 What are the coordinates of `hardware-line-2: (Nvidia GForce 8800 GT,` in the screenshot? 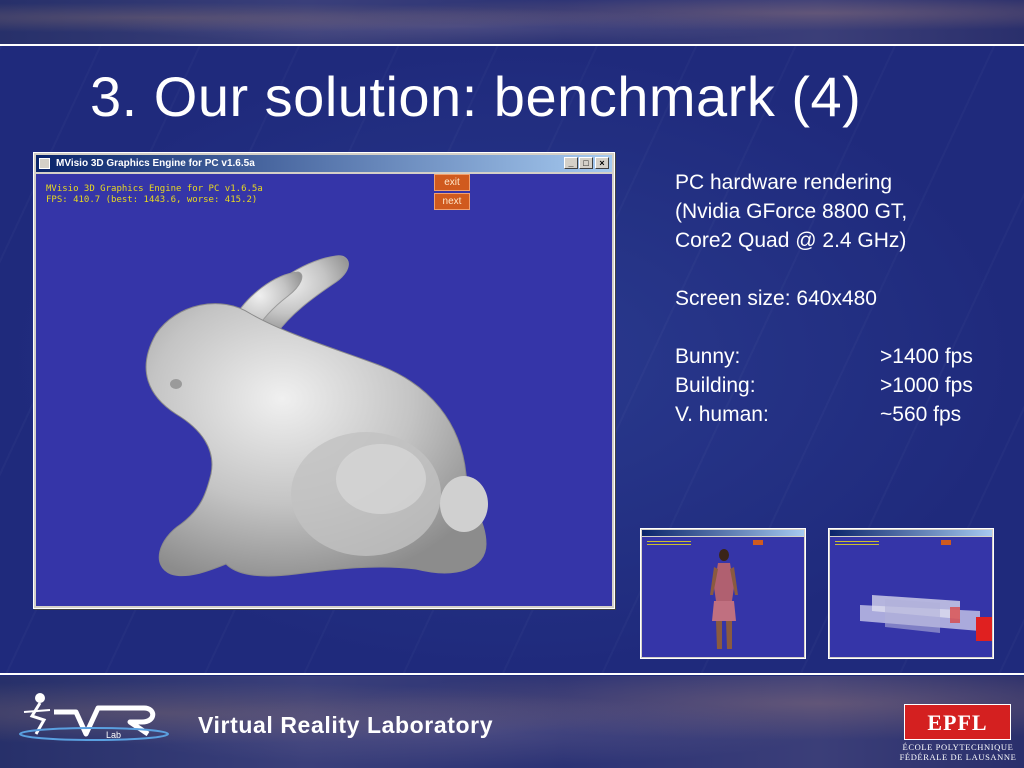 It's located at (791, 211).